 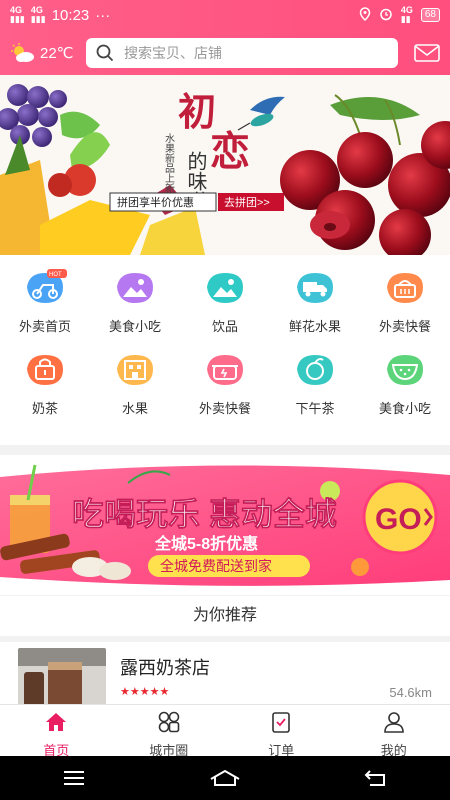 I want to click on svg-text: 恋, so click(x=230, y=151).